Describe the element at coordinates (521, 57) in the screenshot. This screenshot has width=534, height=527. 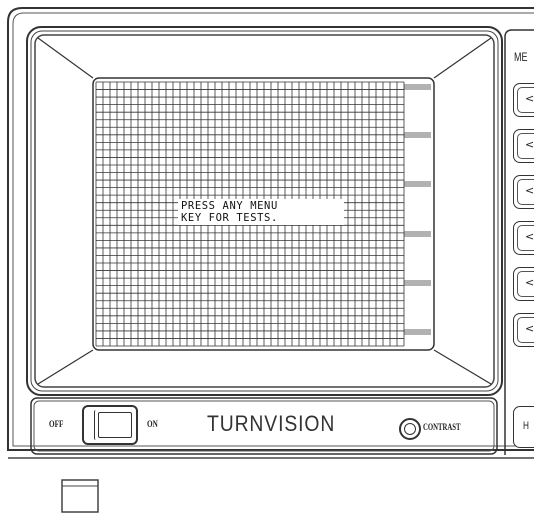
I see `menu-label: ME` at that location.